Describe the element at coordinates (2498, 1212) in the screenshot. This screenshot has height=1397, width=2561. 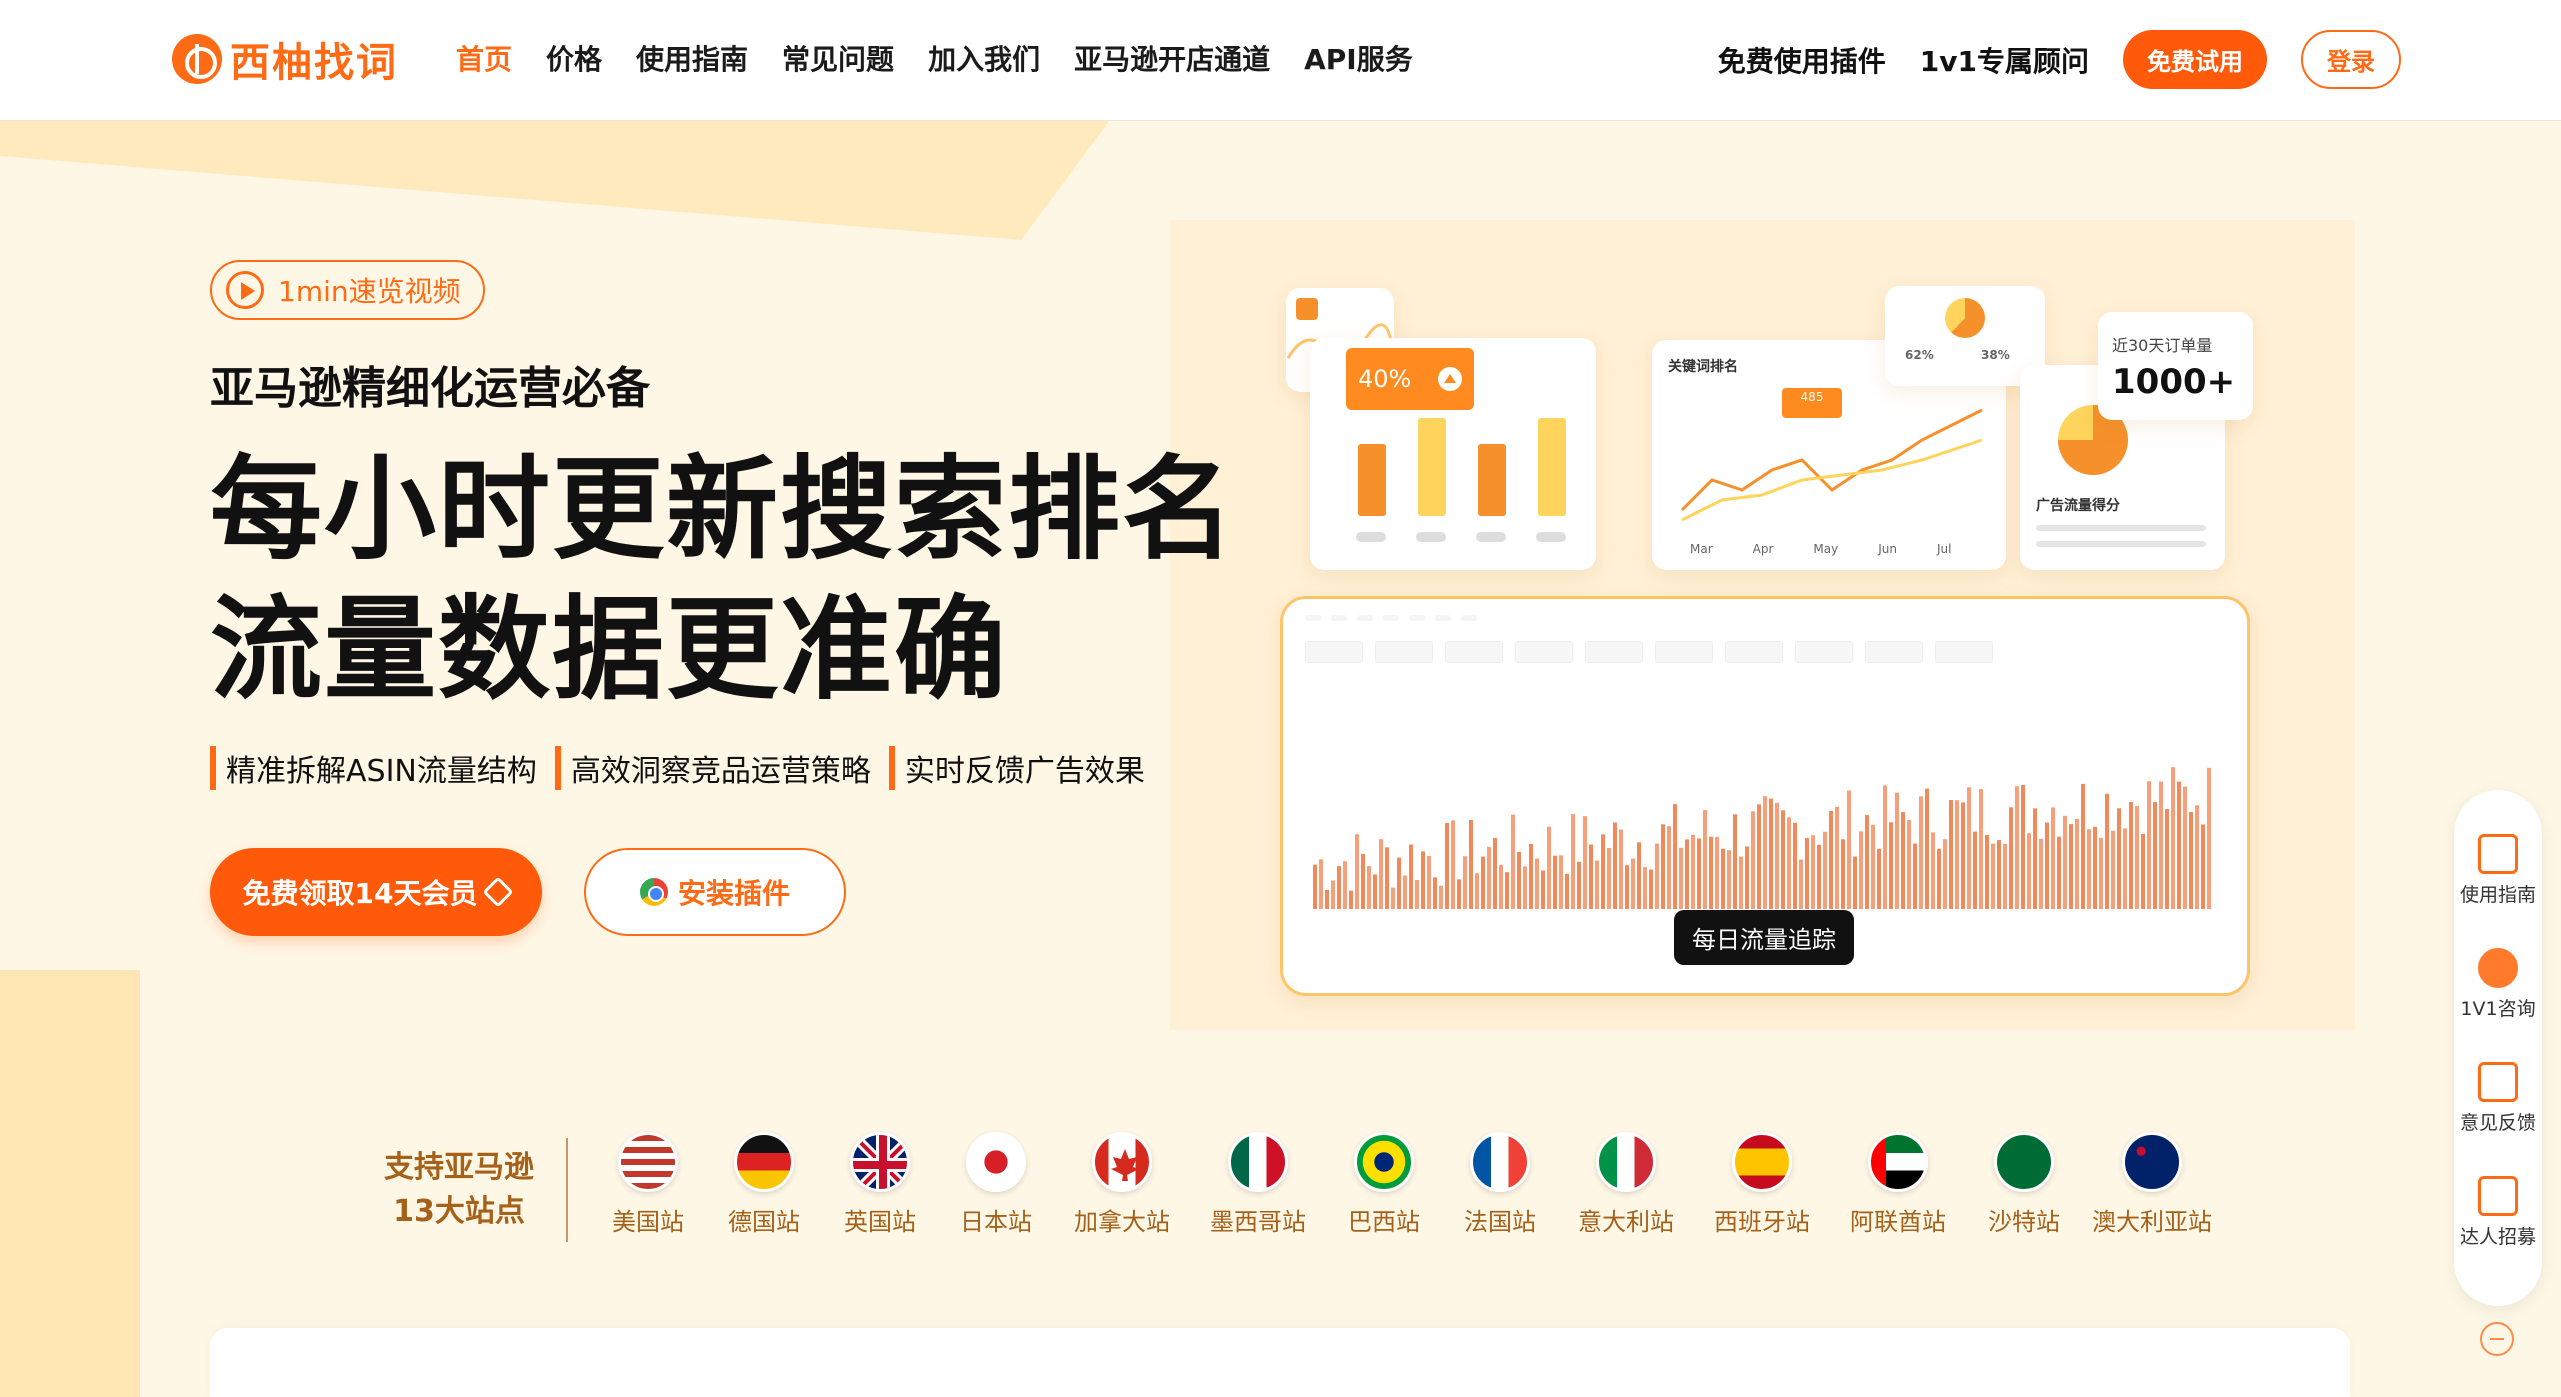
I see `sidebar-item-recruit: 达人招募` at that location.